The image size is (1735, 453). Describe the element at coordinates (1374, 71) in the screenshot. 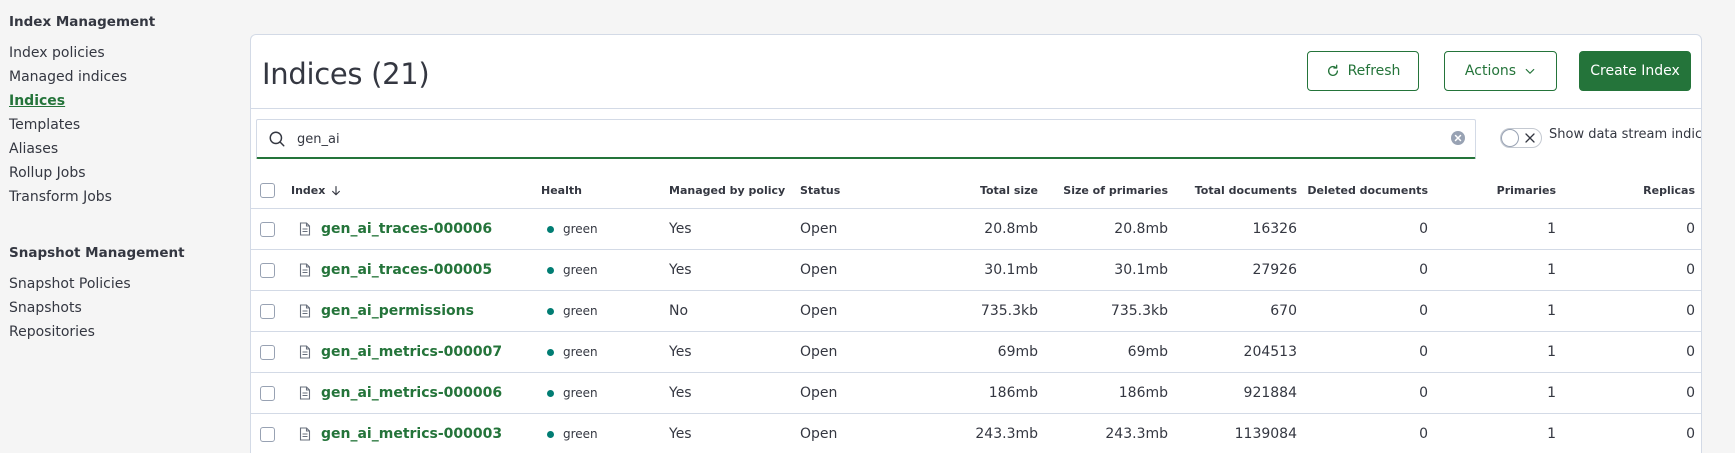

I see `refresh-button-label: Refresh` at that location.